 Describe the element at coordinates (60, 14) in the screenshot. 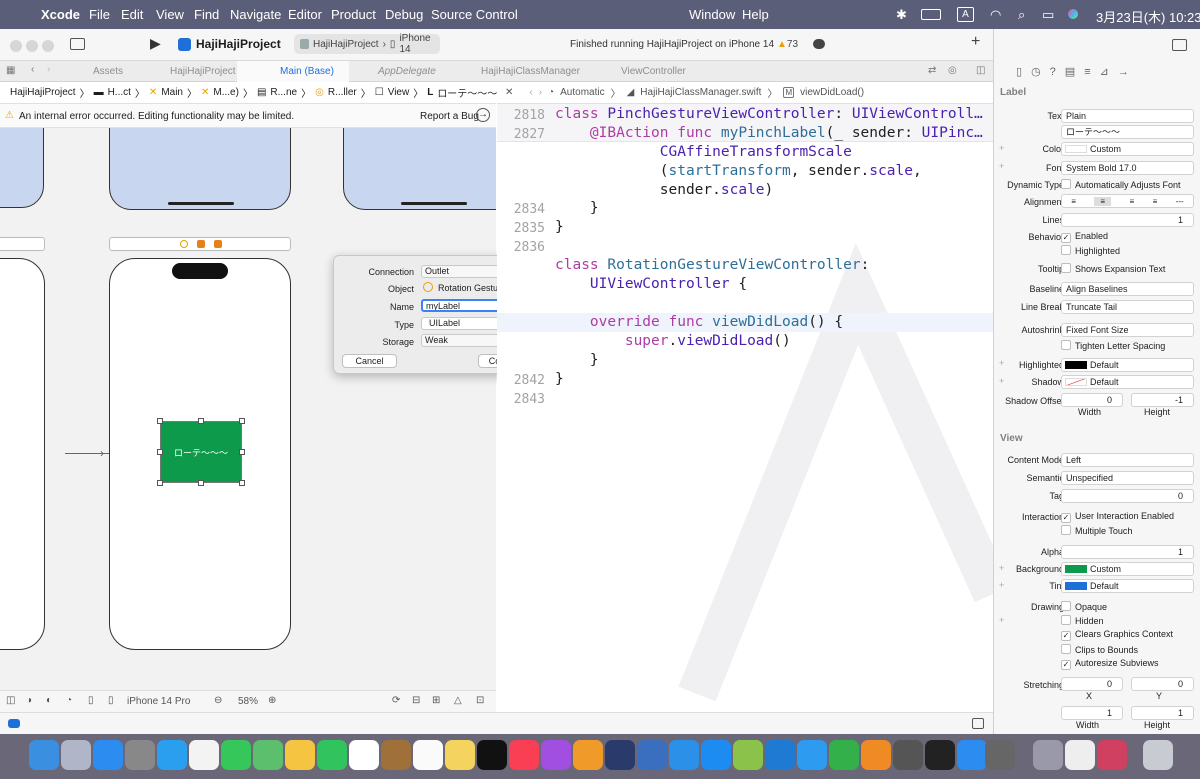

I see `menu-app: Xcode` at that location.